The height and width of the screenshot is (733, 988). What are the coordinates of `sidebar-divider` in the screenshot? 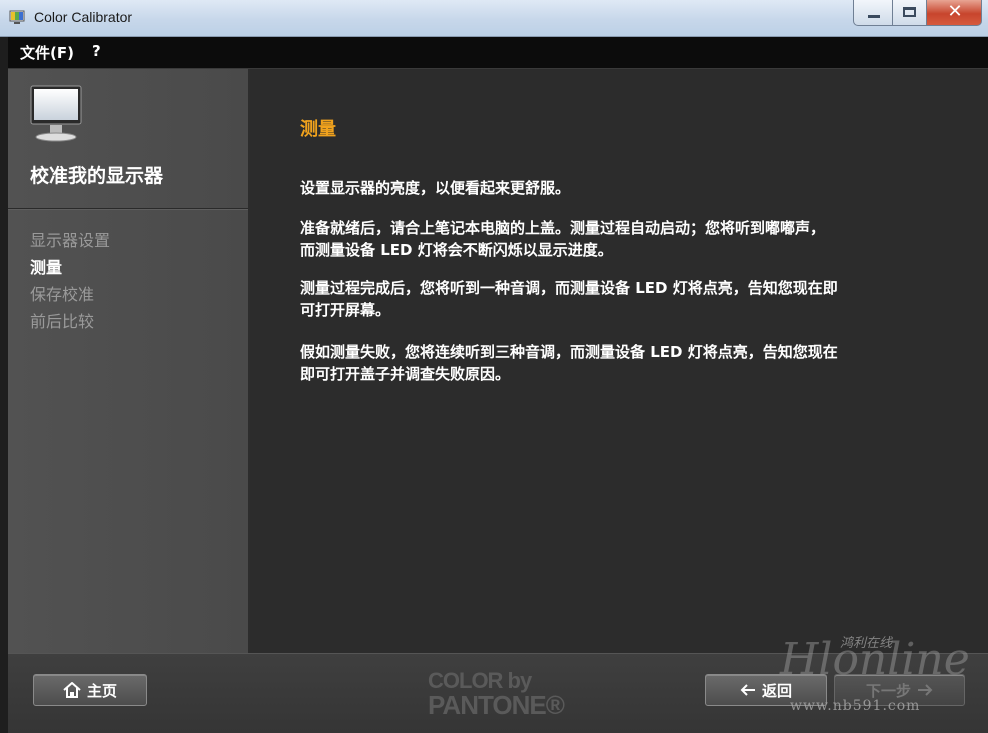 It's located at (128, 208).